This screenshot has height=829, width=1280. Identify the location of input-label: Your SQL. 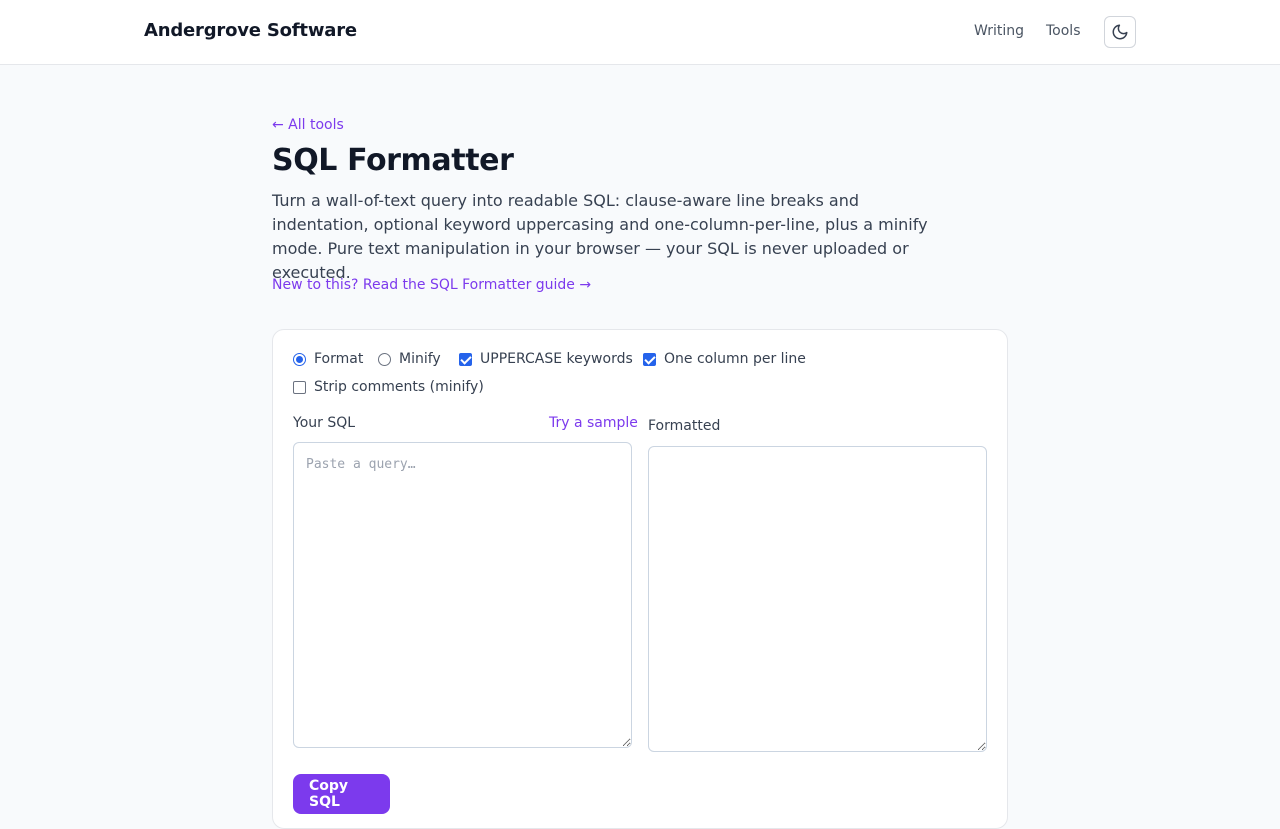
(324, 423).